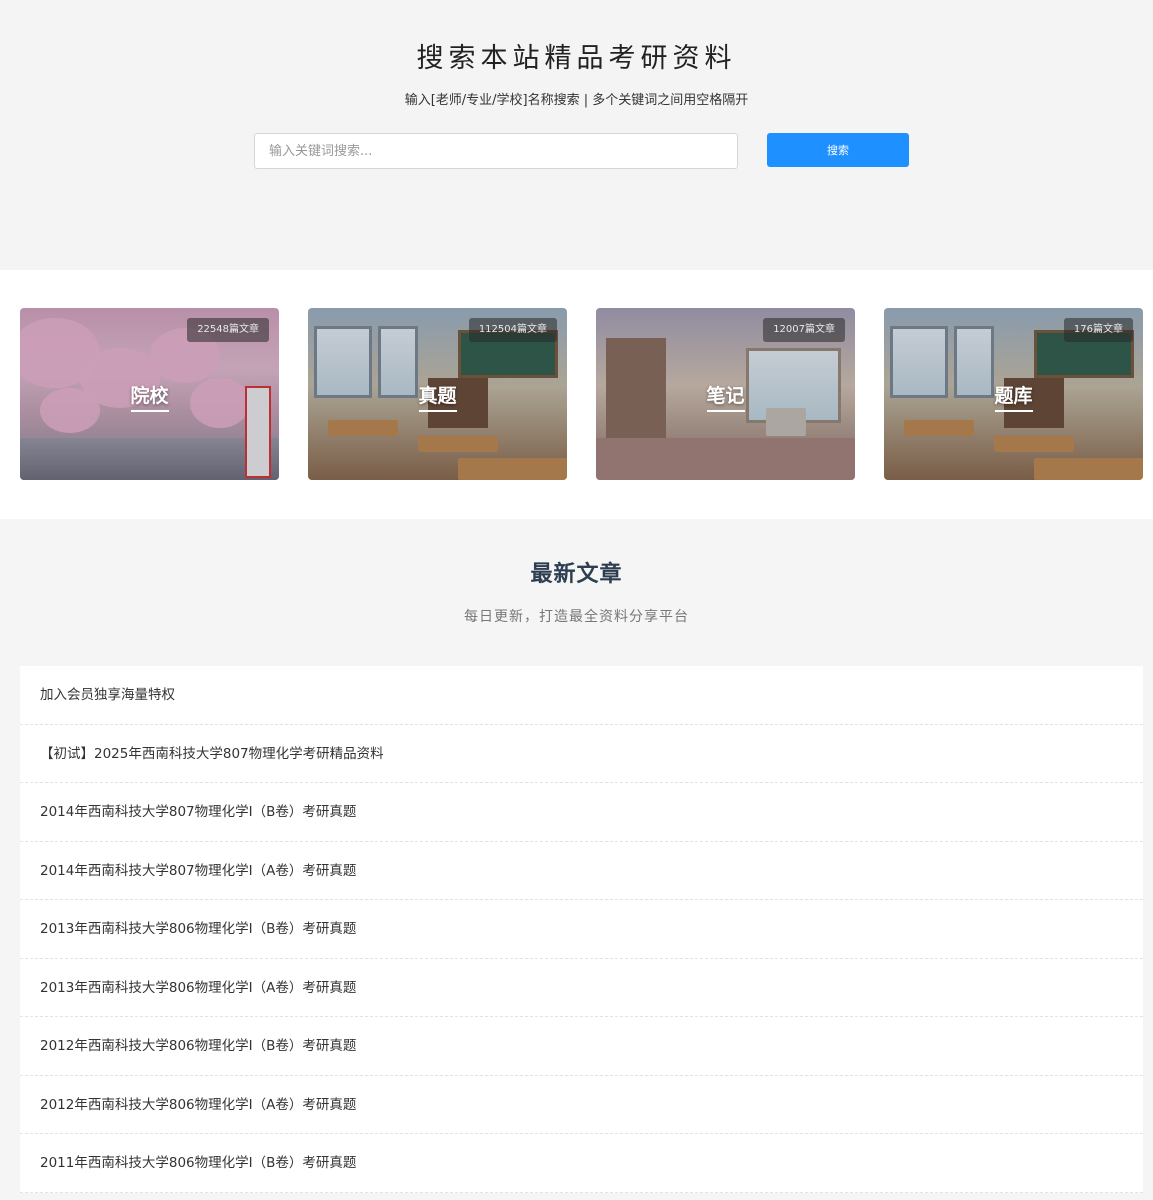  Describe the element at coordinates (581, 1046) in the screenshot. I see `list-item: 2012年西南科技大学806物理化学Ⅰ（B卷）考研真题` at that location.